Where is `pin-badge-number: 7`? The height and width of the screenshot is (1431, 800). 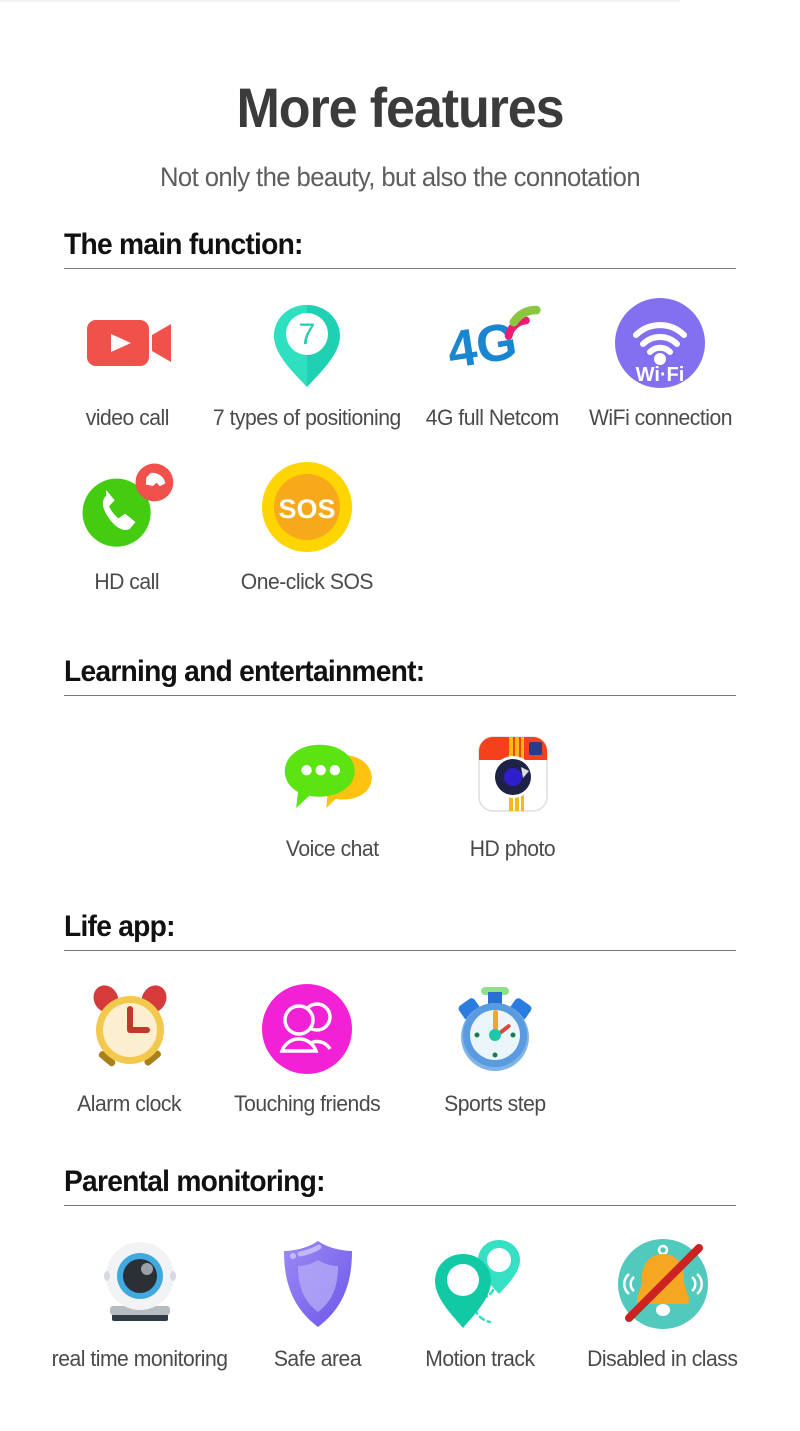
pin-badge-number: 7 is located at coordinates (307, 334).